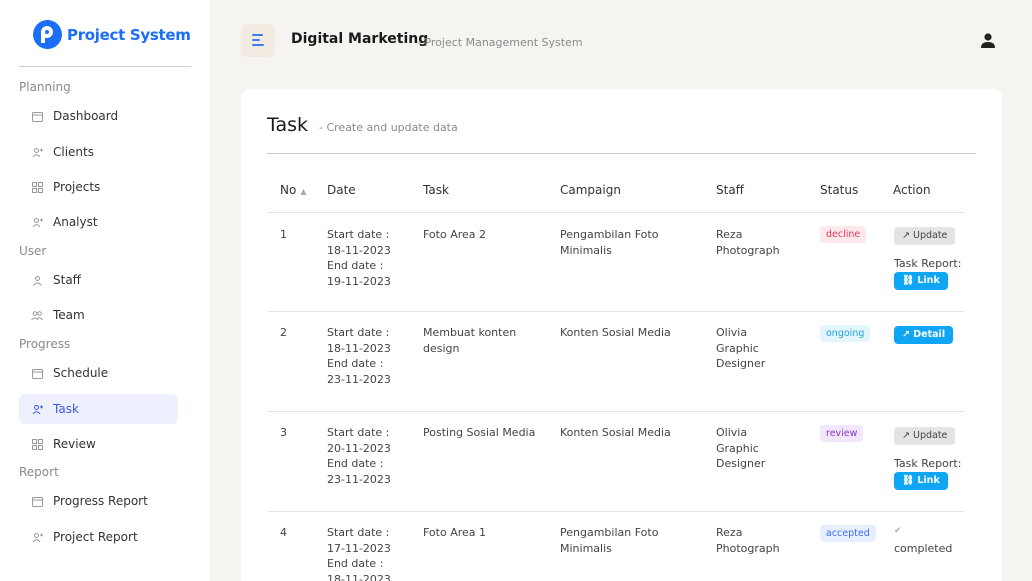 This screenshot has height=581, width=1032. Describe the element at coordinates (37, 187) in the screenshot. I see `grid-icon` at that location.